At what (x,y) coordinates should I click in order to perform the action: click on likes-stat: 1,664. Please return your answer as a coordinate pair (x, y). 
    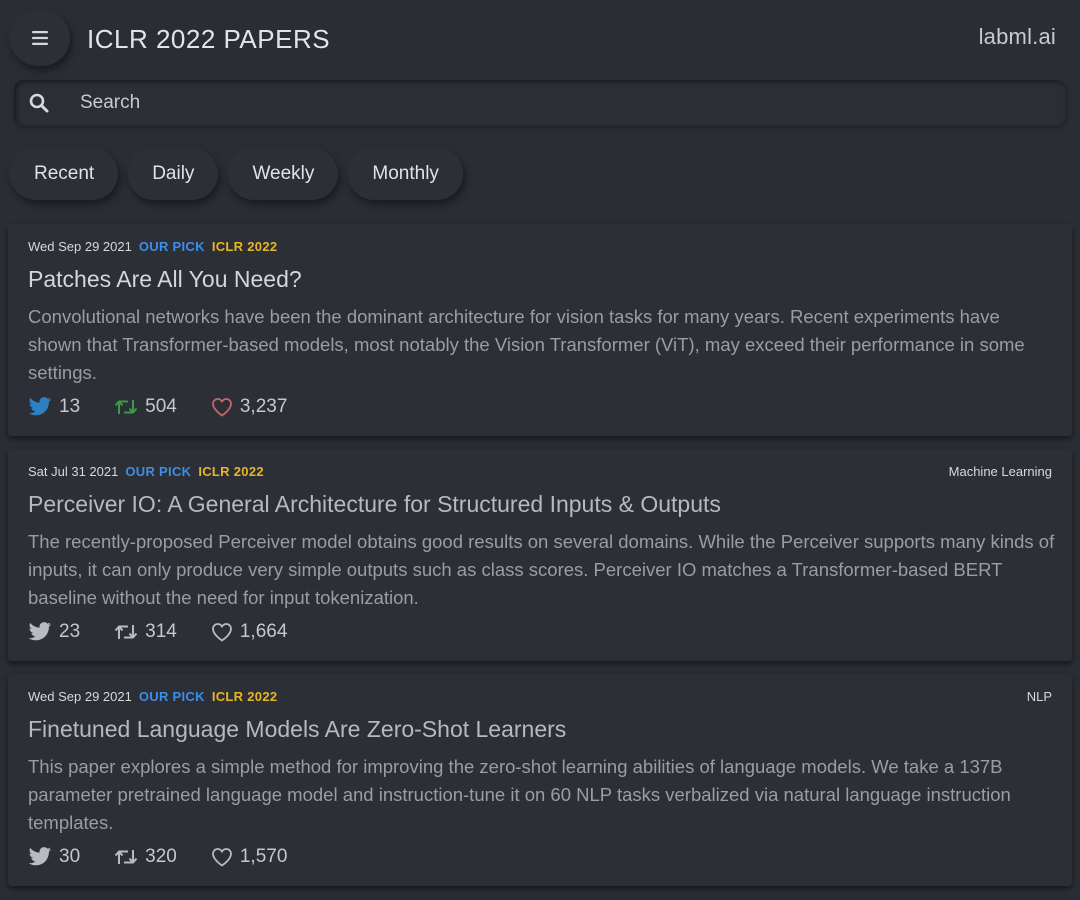
    Looking at the image, I should click on (249, 632).